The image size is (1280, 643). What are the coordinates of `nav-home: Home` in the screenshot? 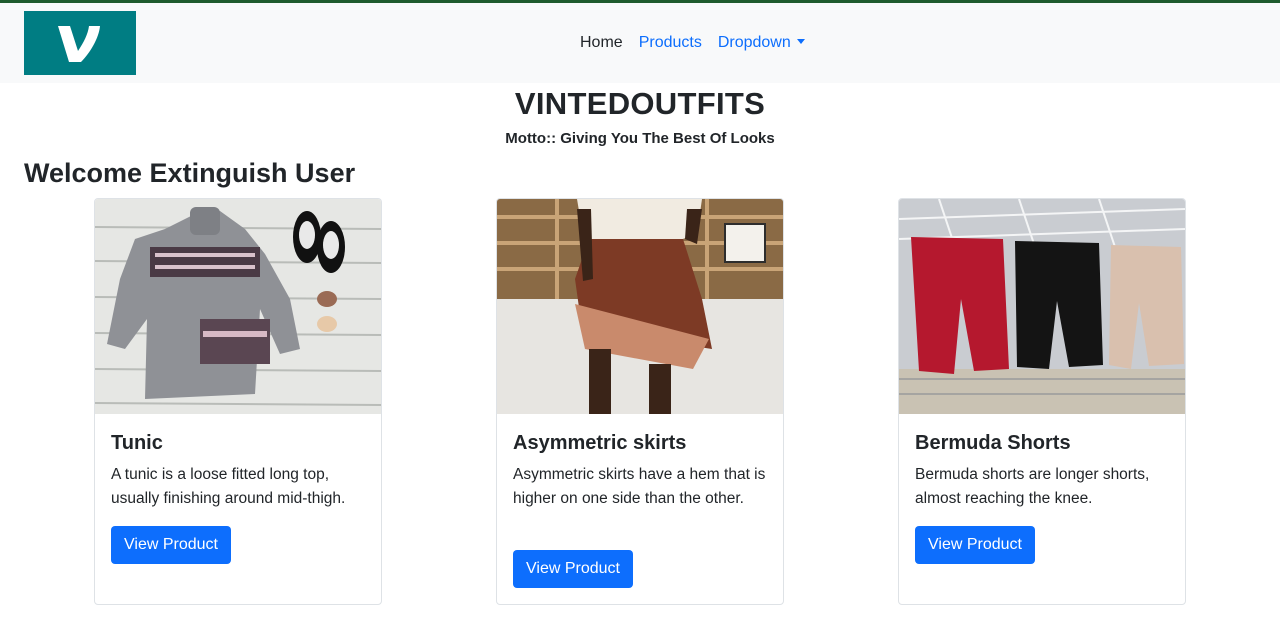 It's located at (601, 43).